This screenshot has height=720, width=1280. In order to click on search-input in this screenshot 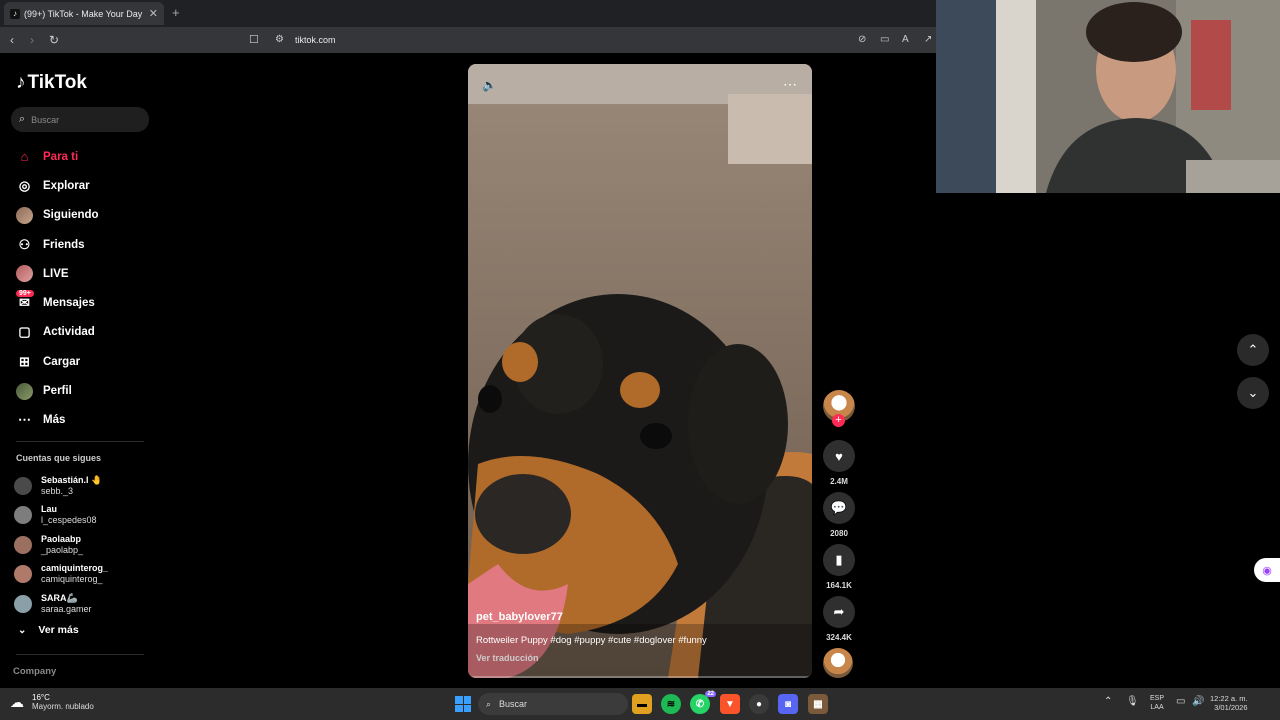, I will do `click(81, 119)`.